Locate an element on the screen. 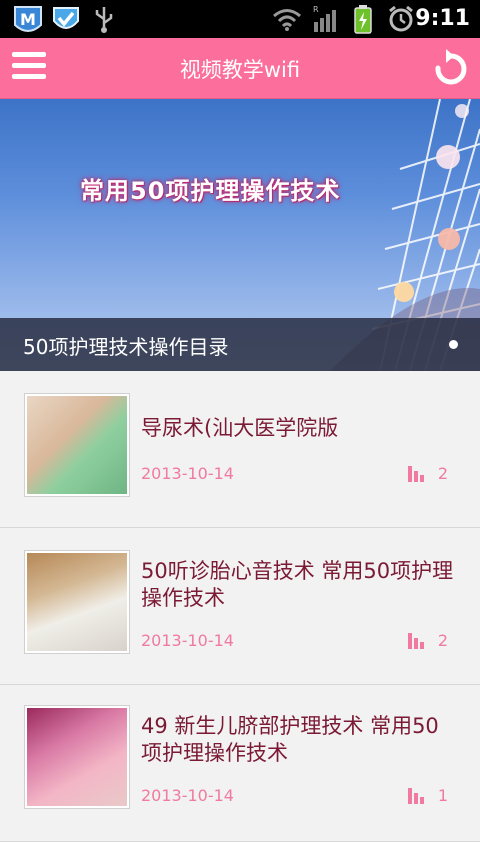  alarm-icon is located at coordinates (401, 18).